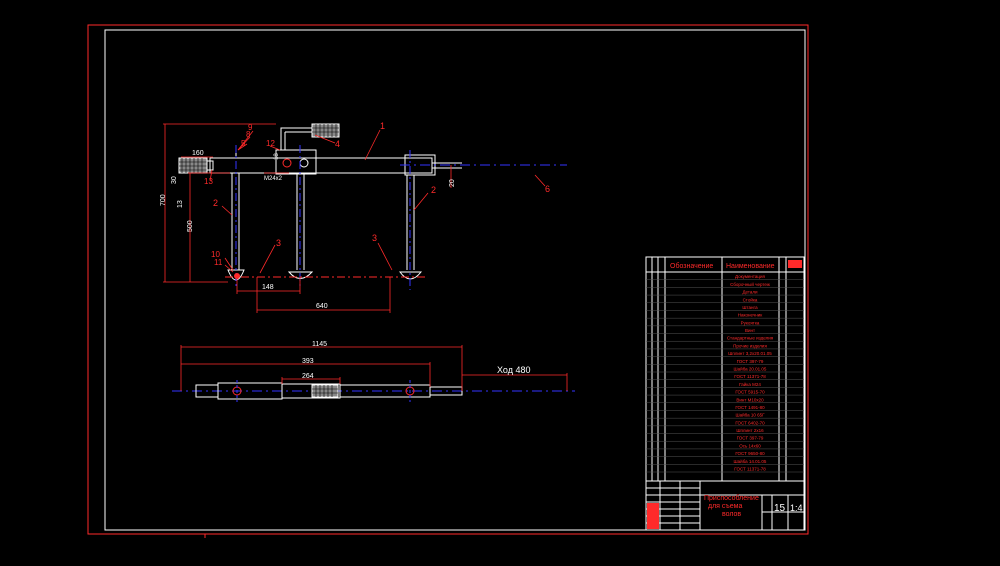  I want to click on parts-row-name: Винт, so click(750, 330).